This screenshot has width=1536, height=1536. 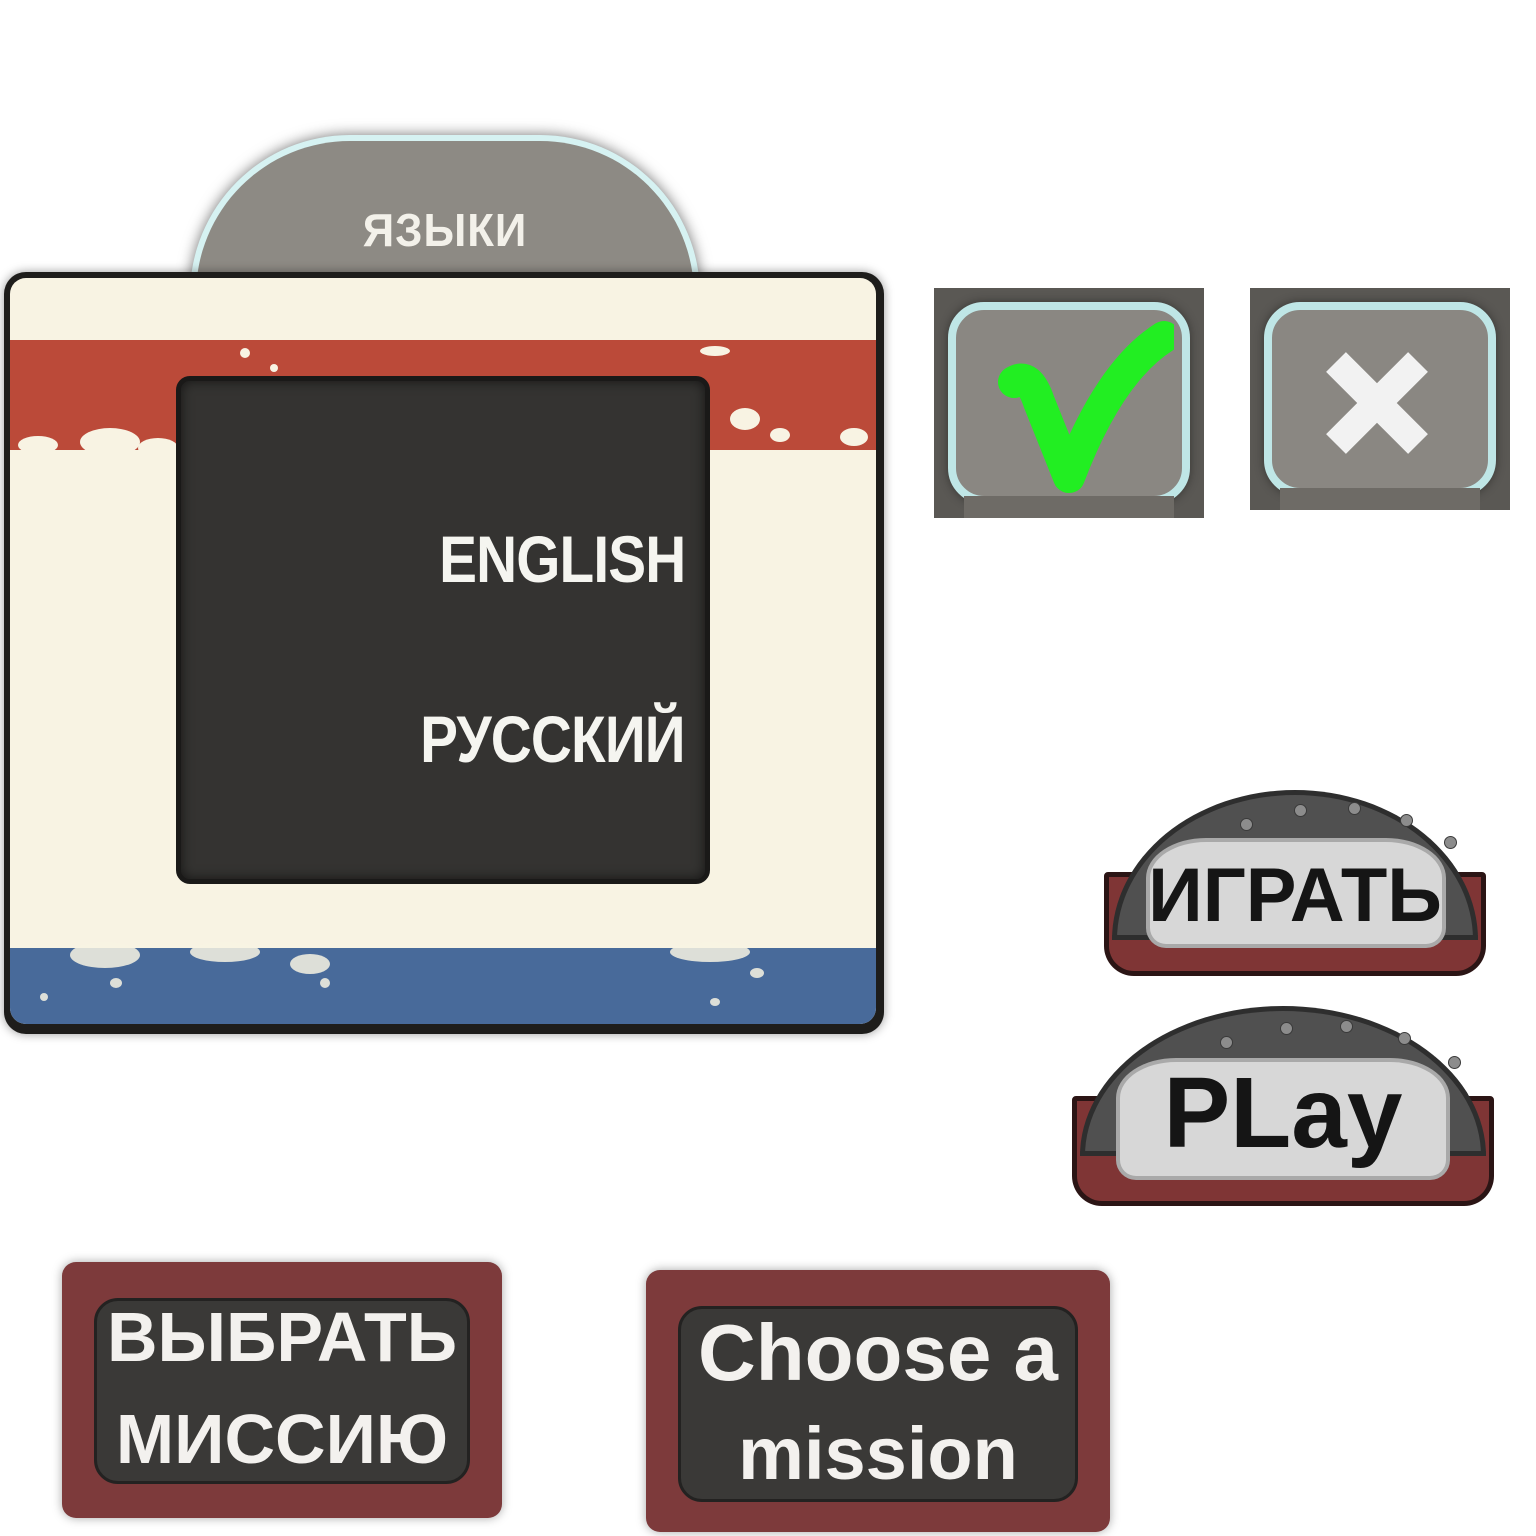 I want to click on play-button-russian-label: ИГРАТЬ, so click(x=1295, y=895).